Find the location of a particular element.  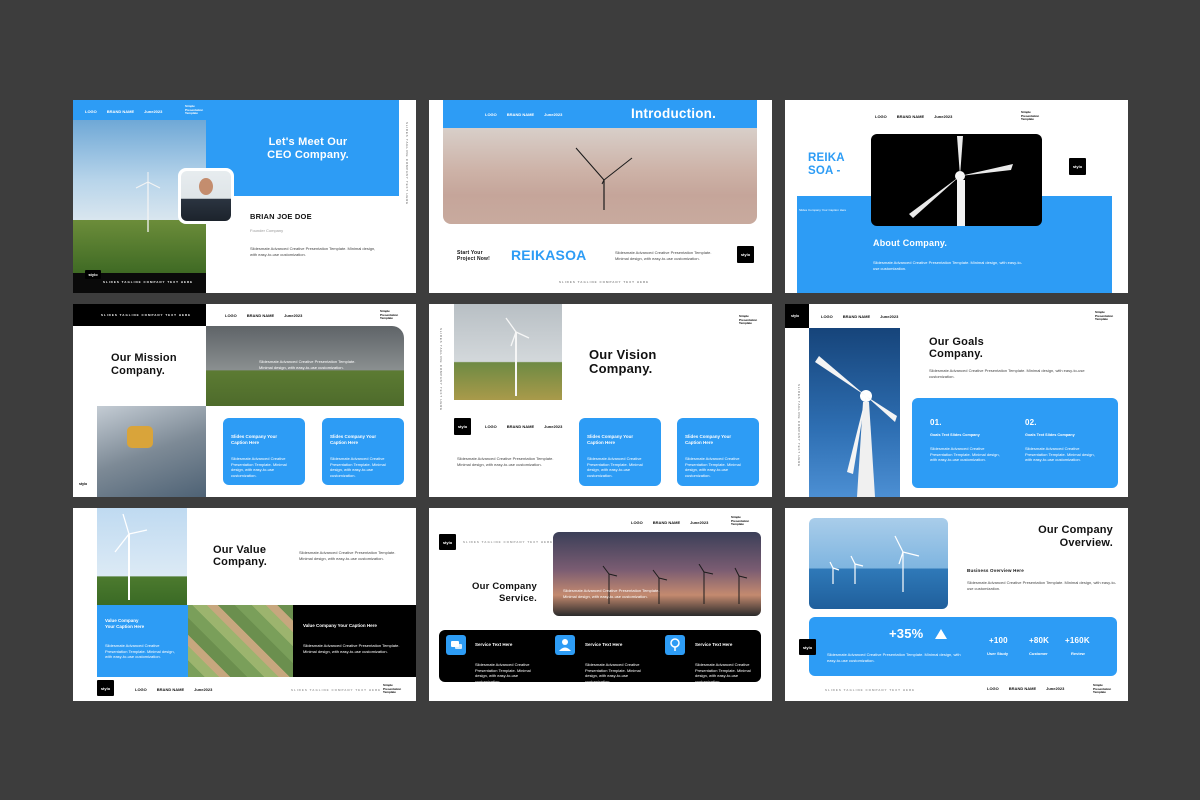

slide-title: Our Vision Company. is located at coordinates (623, 362).